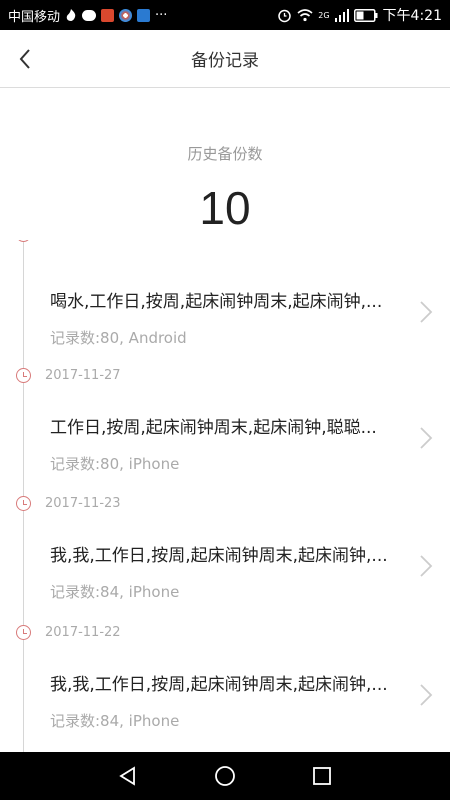 The height and width of the screenshot is (800, 450). I want to click on triangle-back-icon, so click(127, 776).